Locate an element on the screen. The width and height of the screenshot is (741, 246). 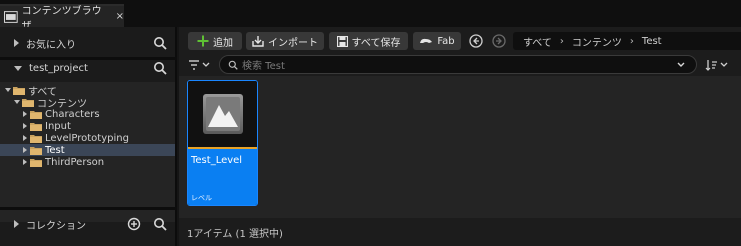
fab-button: Fab is located at coordinates (437, 41).